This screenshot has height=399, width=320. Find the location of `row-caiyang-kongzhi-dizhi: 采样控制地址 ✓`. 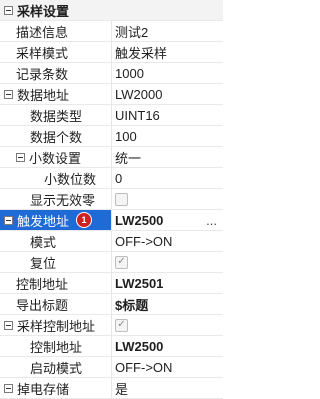

row-caiyang-kongzhi-dizhi: 采样控制地址 ✓ is located at coordinates (111, 325).